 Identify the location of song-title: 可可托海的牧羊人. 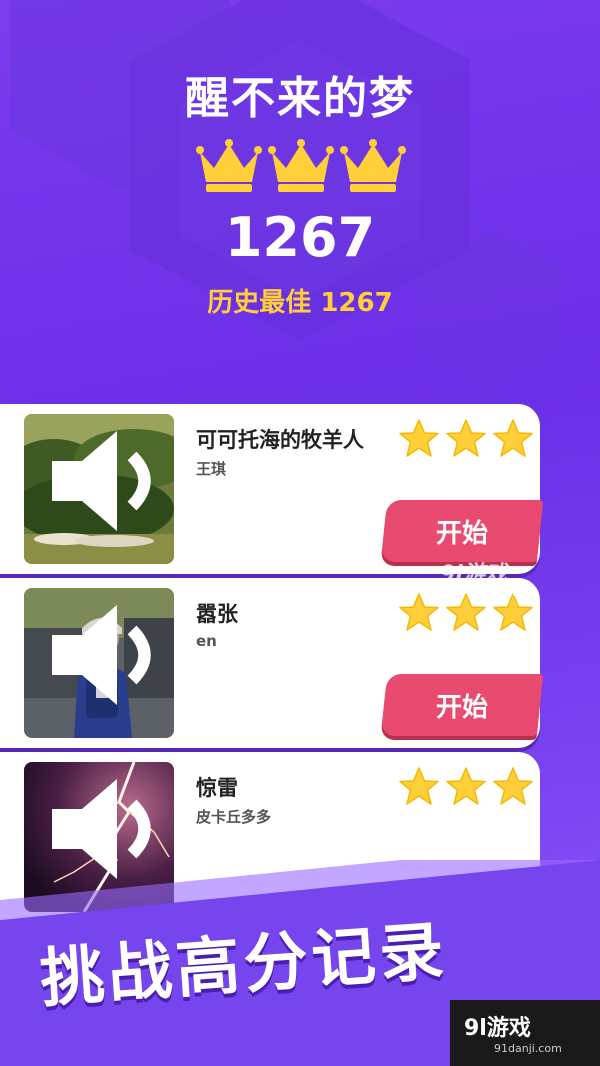
(280, 440).